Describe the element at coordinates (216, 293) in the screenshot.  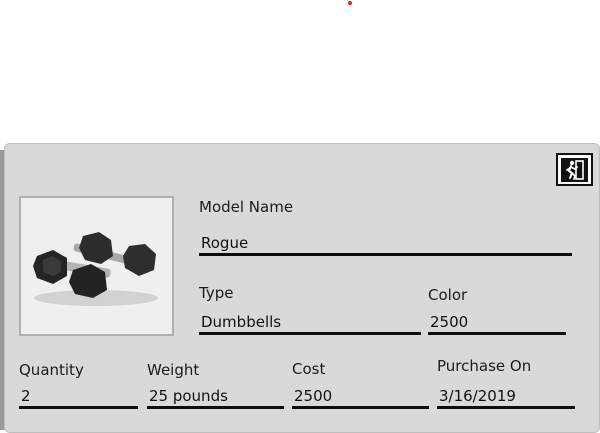
I see `type-label: Type` at that location.